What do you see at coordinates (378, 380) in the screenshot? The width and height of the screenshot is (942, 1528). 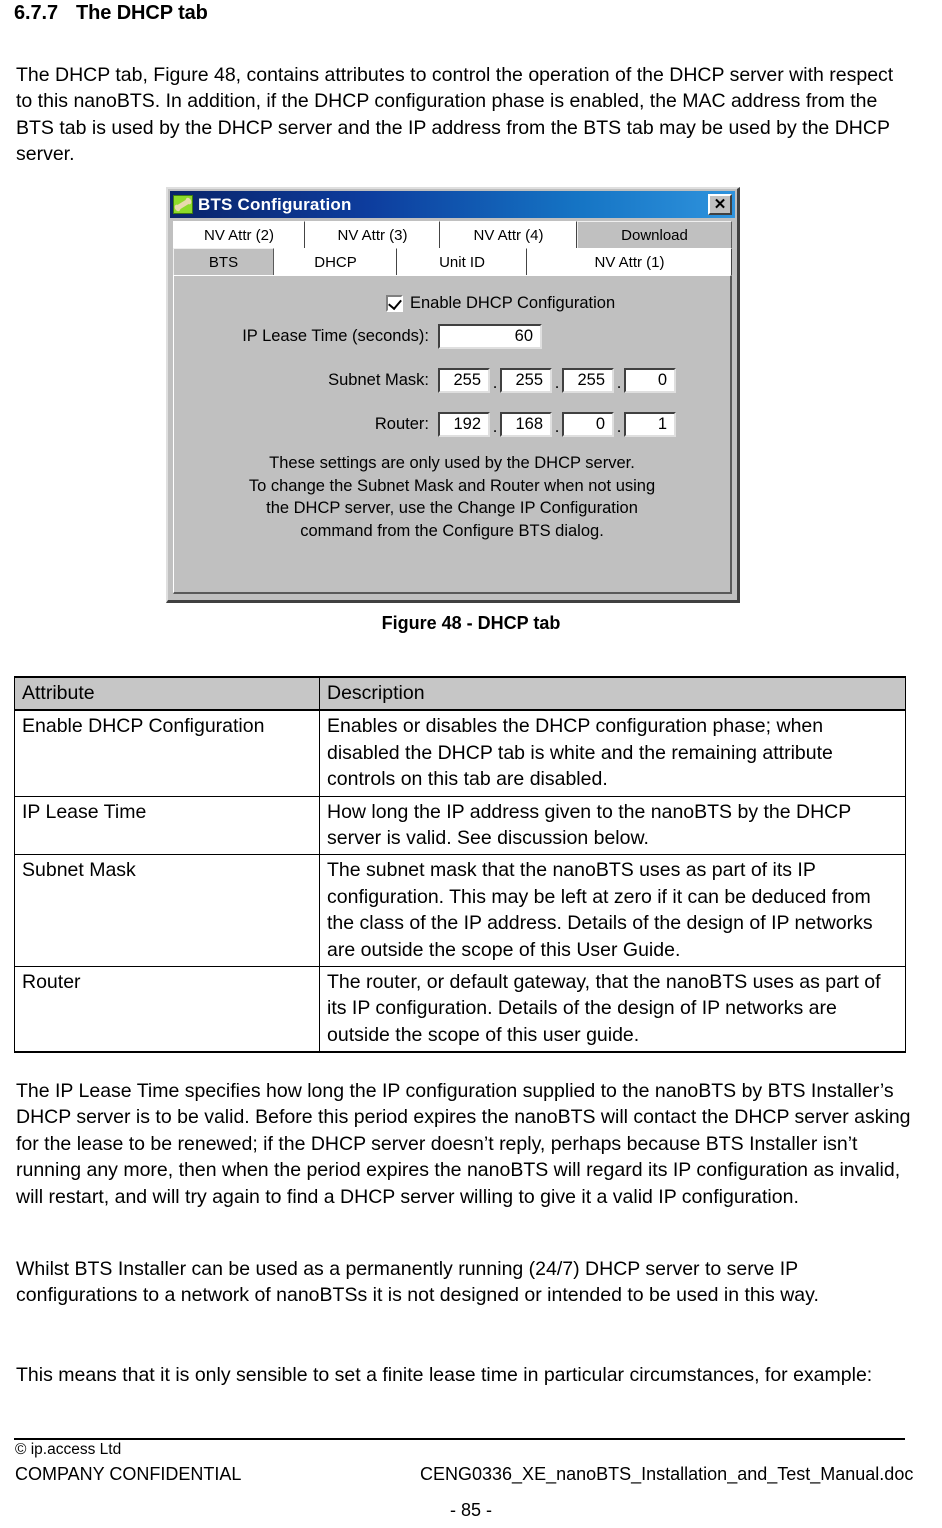 I see `subnet-mask-label: Subnet Mask:` at bounding box center [378, 380].